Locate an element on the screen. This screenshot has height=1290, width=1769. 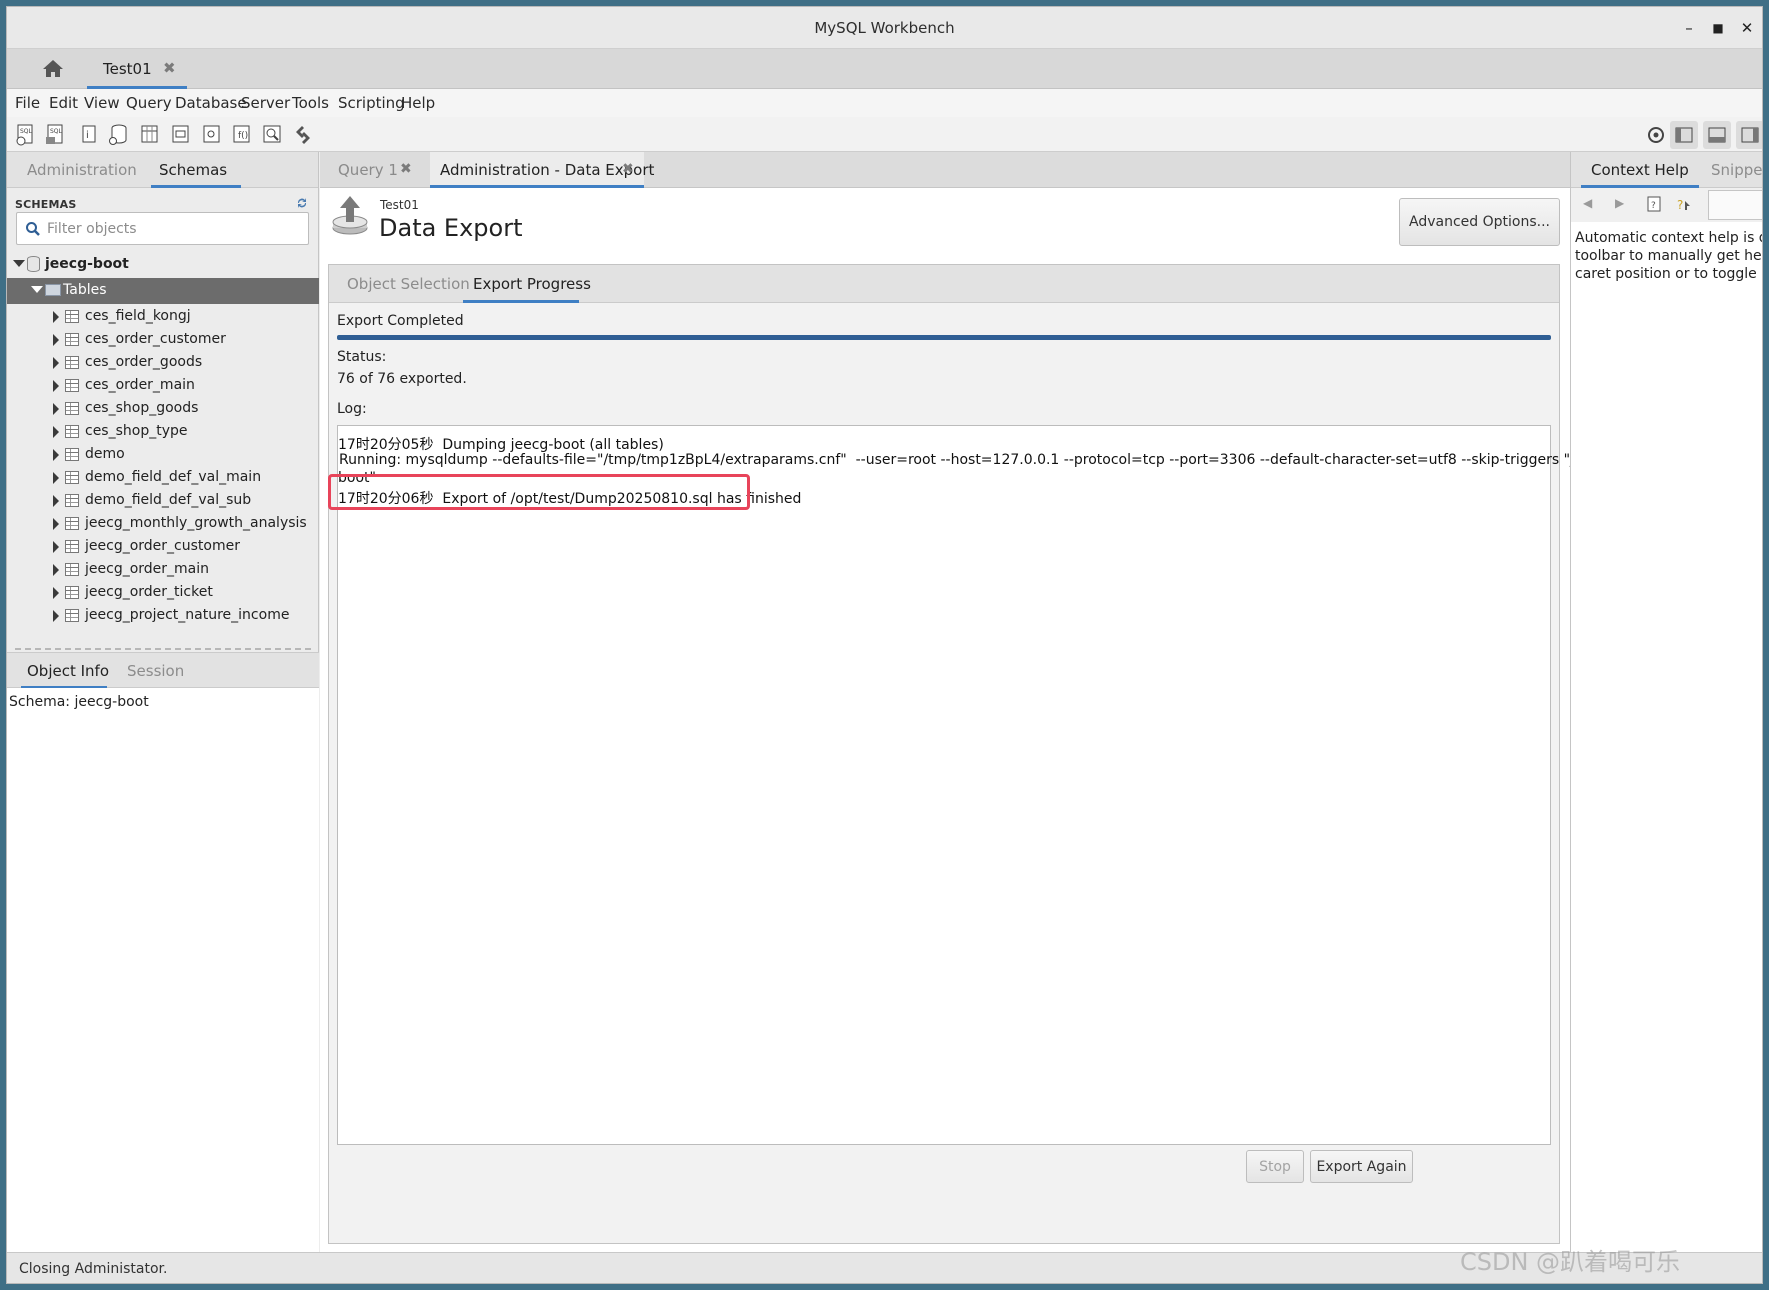
table-name: jeecg_monthly_growth_analysis is located at coordinates (196, 523).